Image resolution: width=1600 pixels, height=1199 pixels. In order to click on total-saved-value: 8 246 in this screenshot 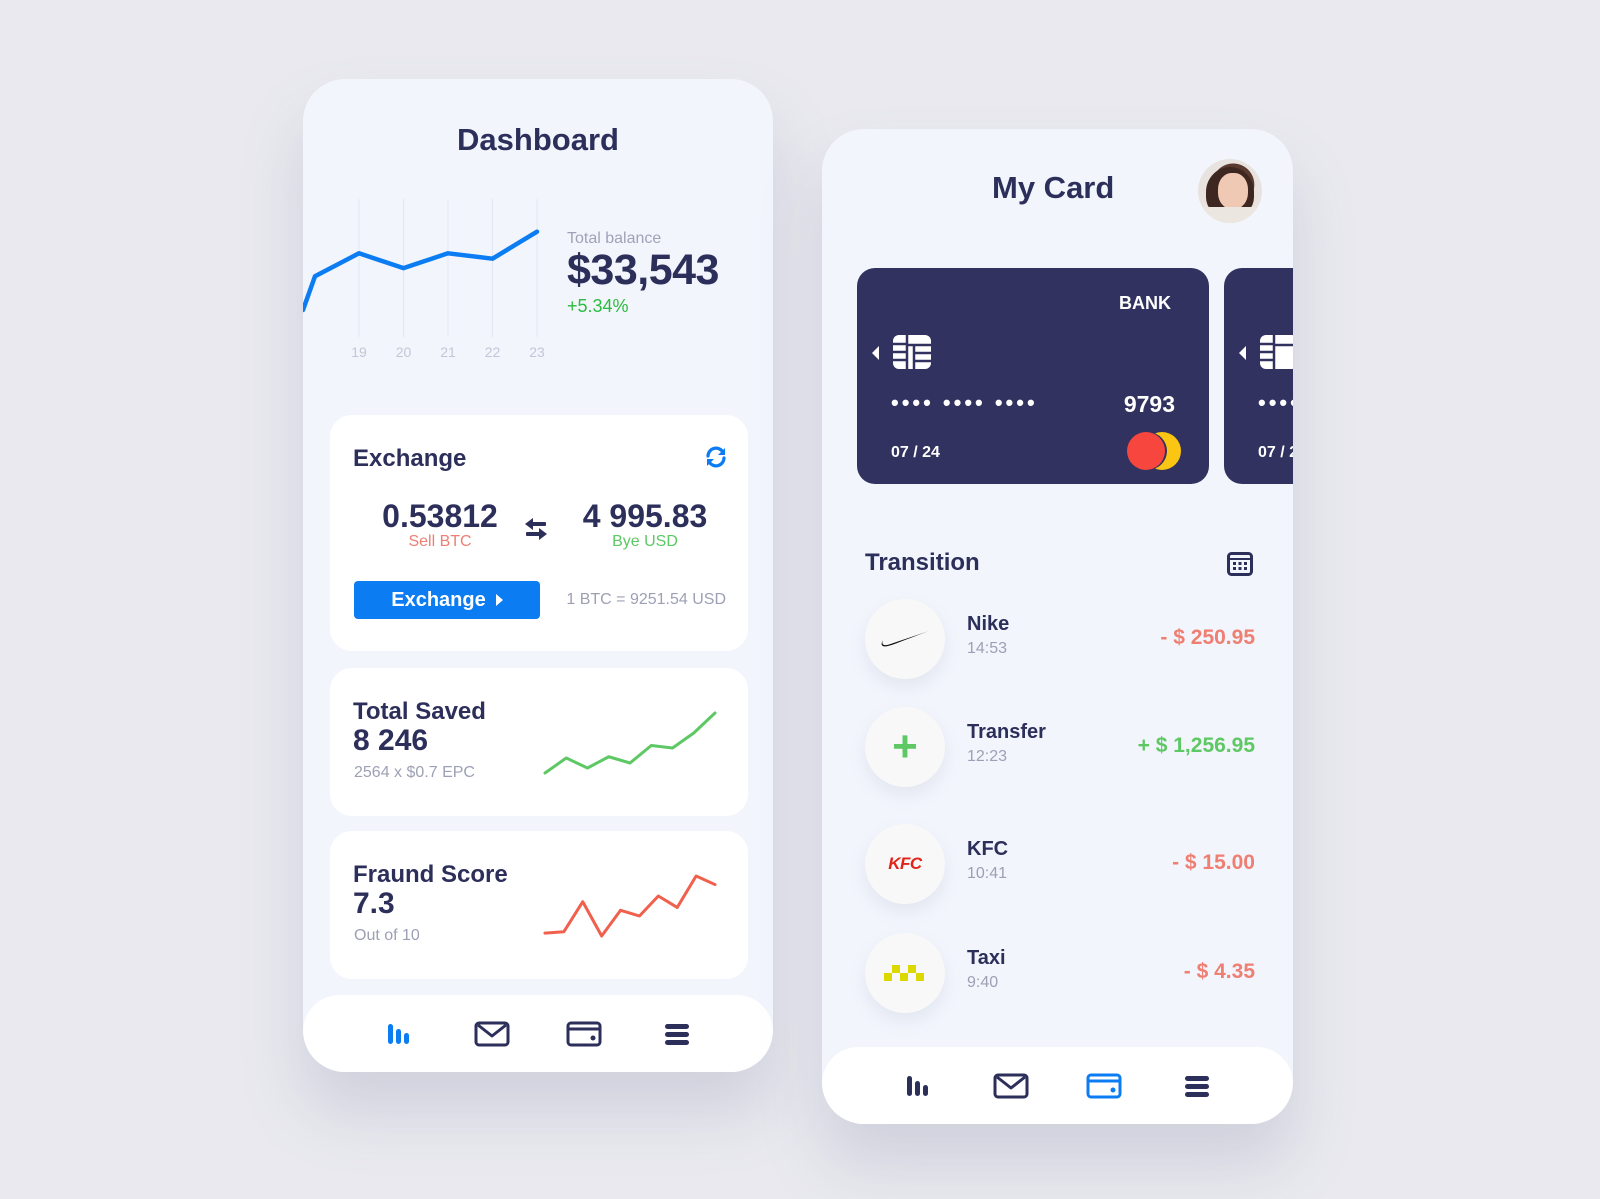, I will do `click(391, 740)`.